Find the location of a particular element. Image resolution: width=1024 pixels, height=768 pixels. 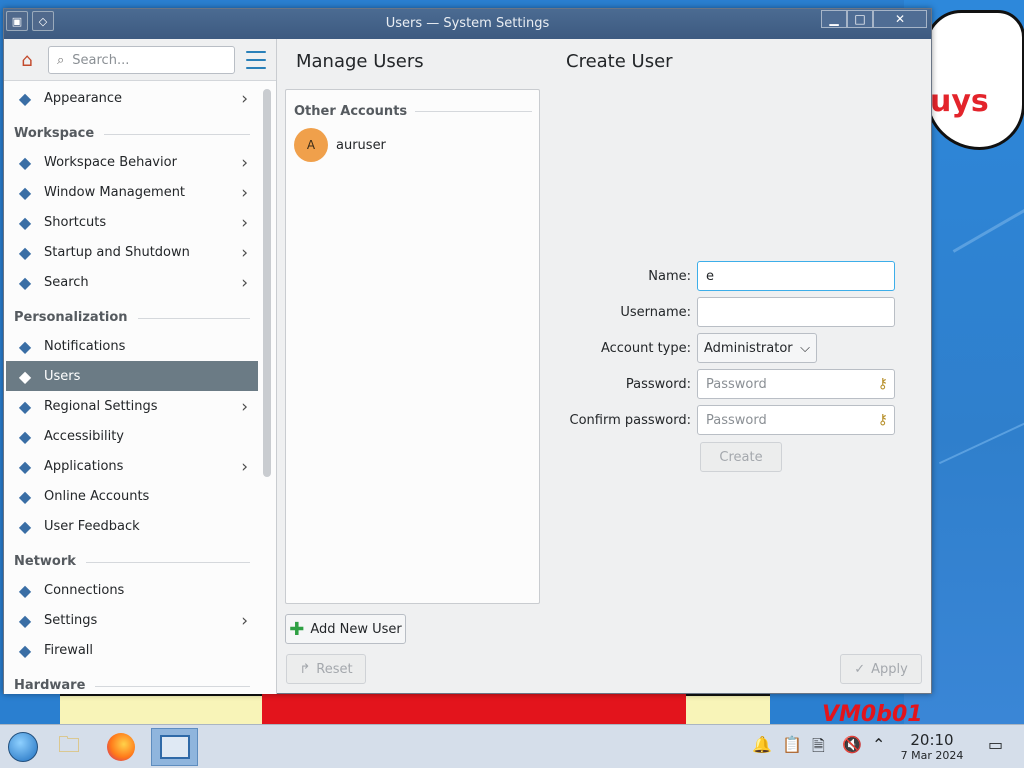

user-name: auruser is located at coordinates (361, 145).